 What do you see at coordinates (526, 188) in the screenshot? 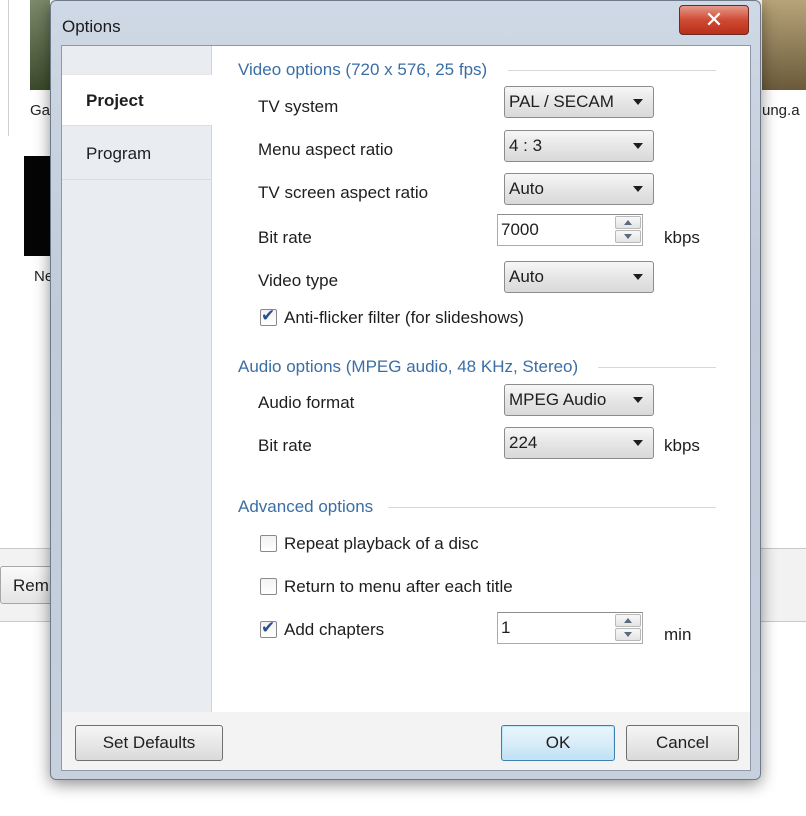
I see `tv-screen-aspect-value: Auto` at bounding box center [526, 188].